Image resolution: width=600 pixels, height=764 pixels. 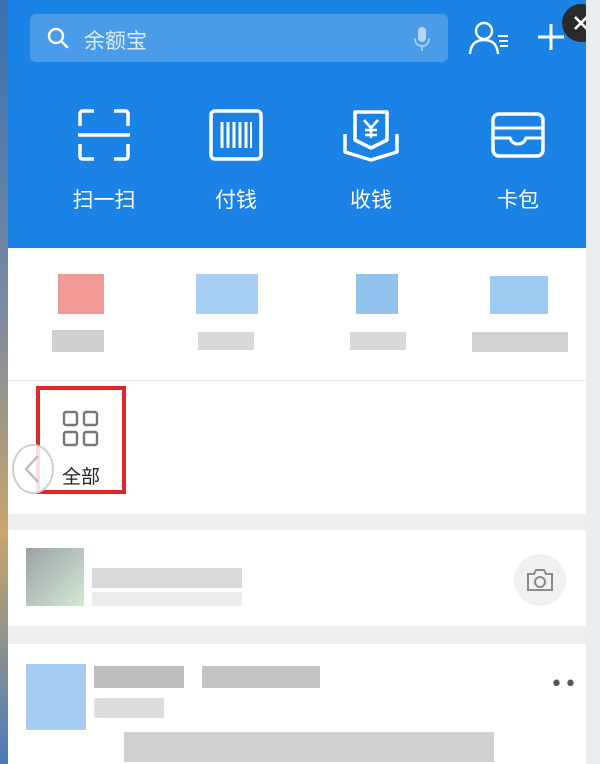 What do you see at coordinates (580, 23) in the screenshot?
I see `close-icon` at bounding box center [580, 23].